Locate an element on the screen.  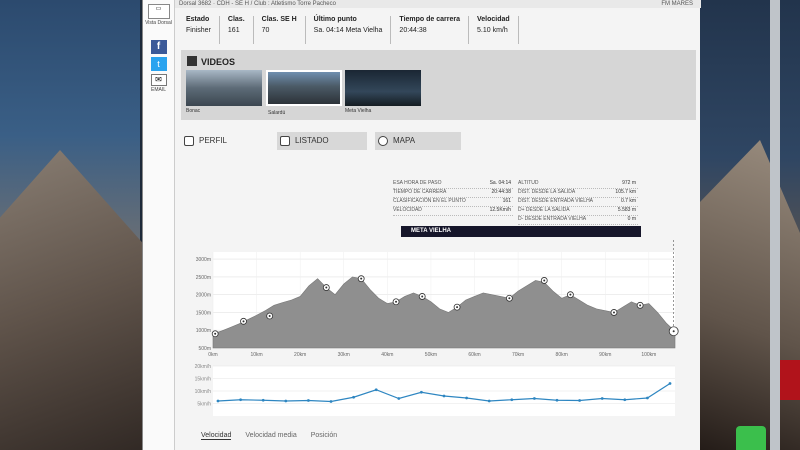
info-row: D+ DESDE LA SALIDA 5.583 m is located at coordinates (578, 211).